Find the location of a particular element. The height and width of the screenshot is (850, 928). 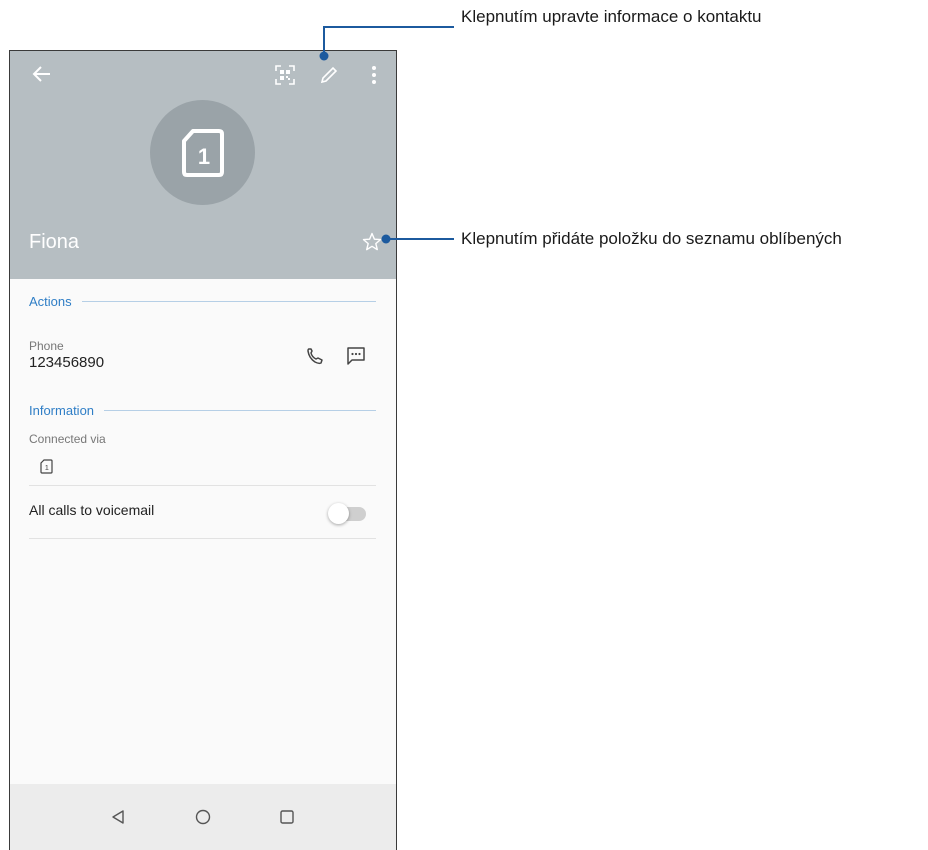

actions-section-header: Actions is located at coordinates (202, 301).